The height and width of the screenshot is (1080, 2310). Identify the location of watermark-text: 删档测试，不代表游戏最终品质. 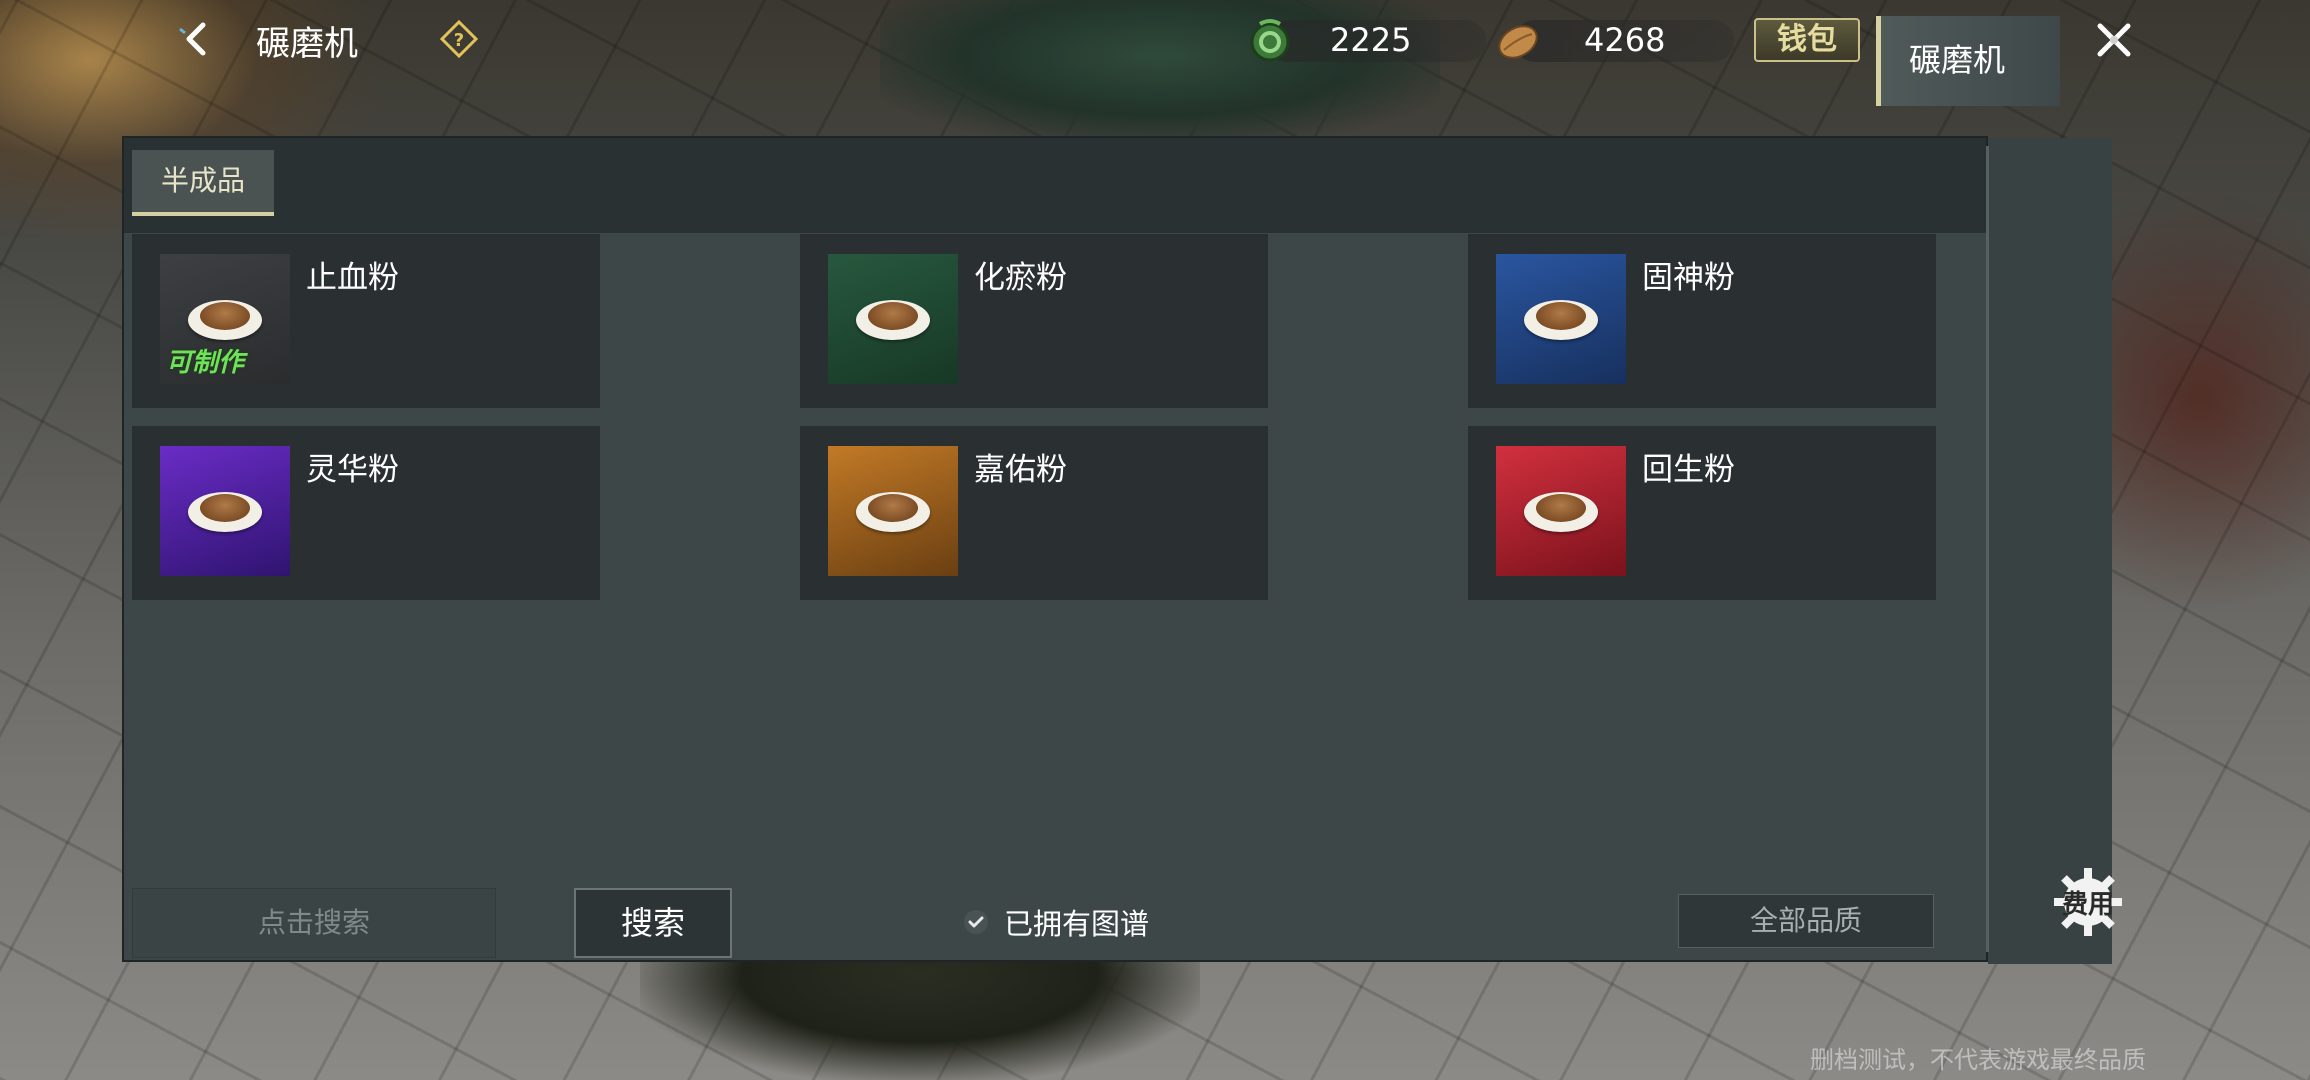
(1978, 1060).